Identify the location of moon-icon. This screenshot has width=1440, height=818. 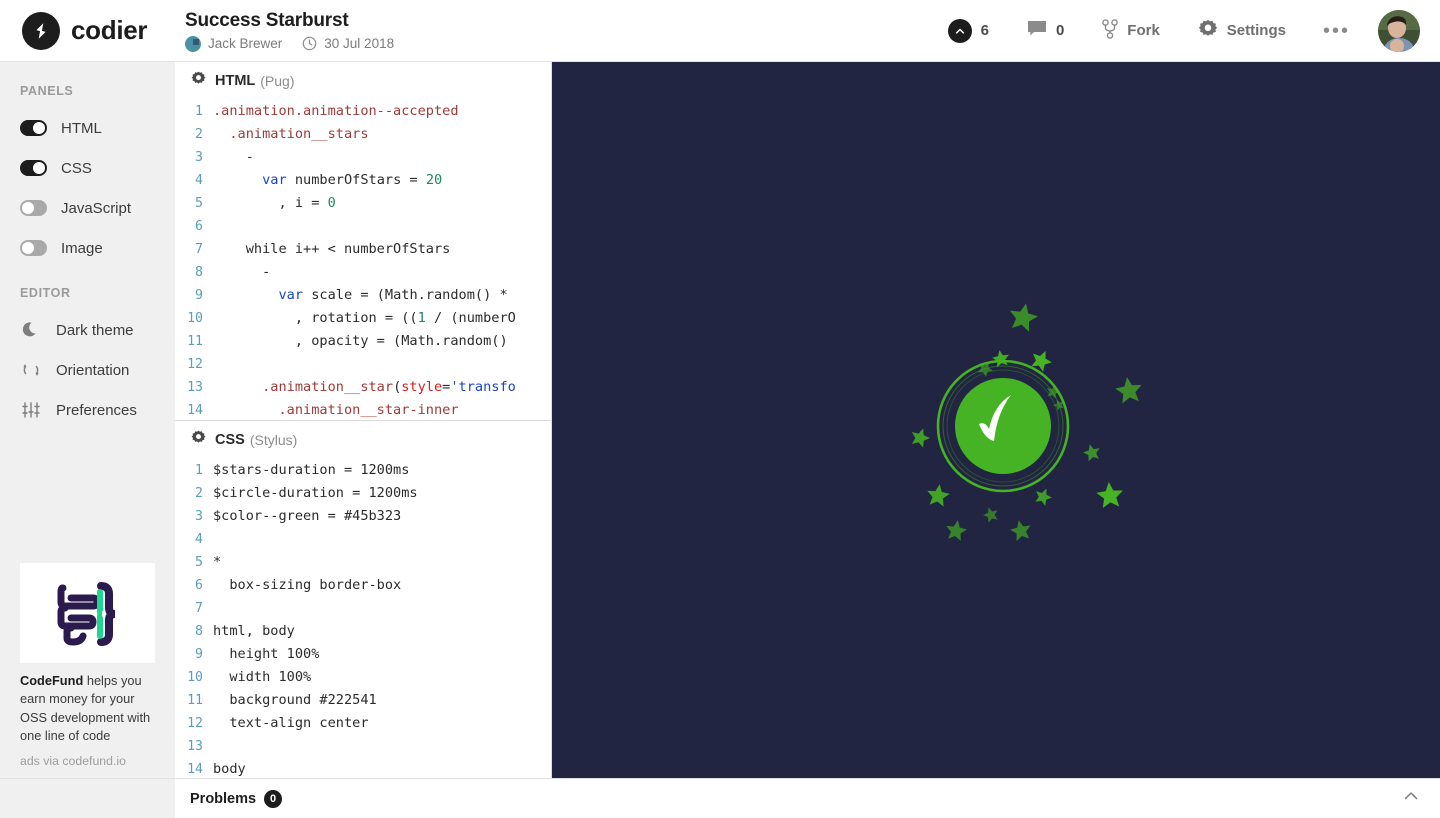
(31, 330).